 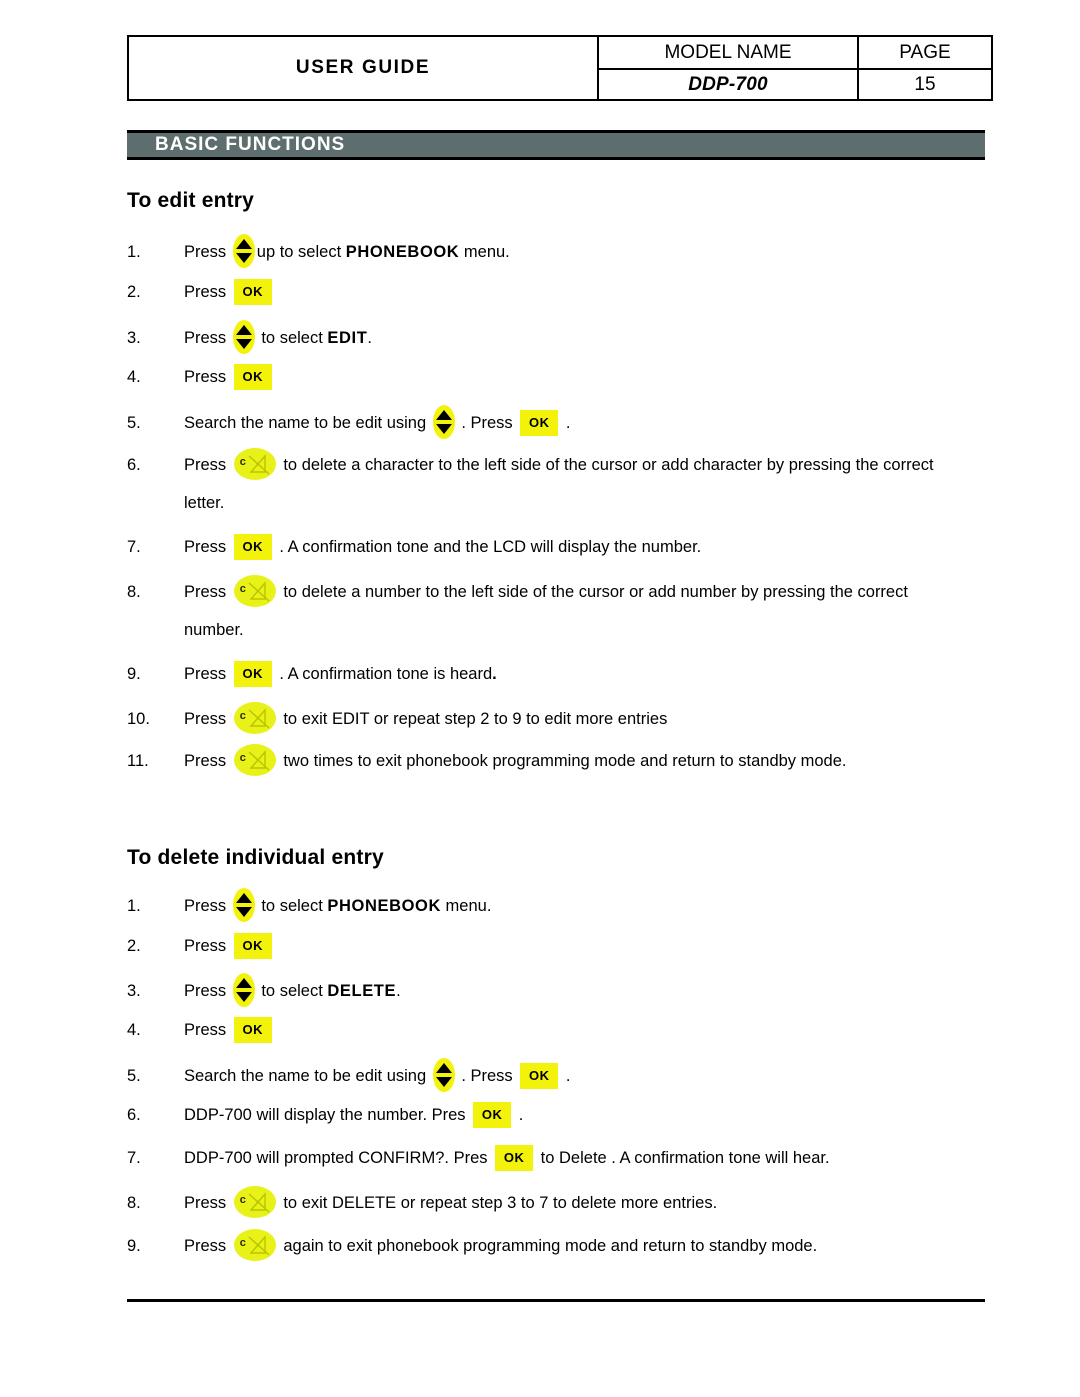 I want to click on step-edit-1: 1. Press up to select PHONEBOOK menu., so click(x=577, y=251).